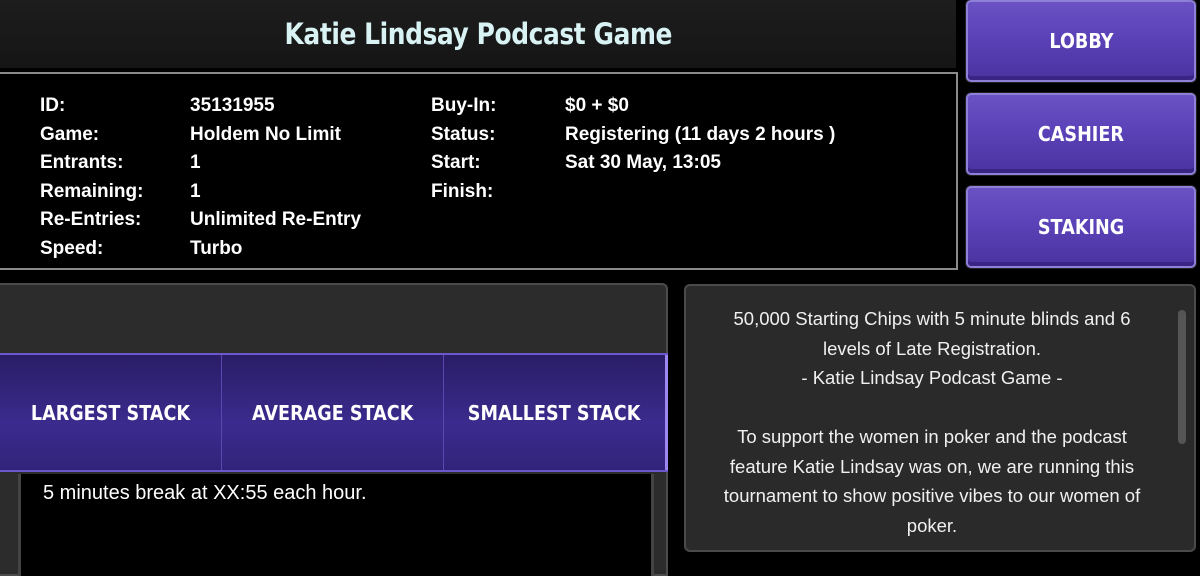  Describe the element at coordinates (464, 105) in the screenshot. I see `info-label: Buy-In:` at that location.